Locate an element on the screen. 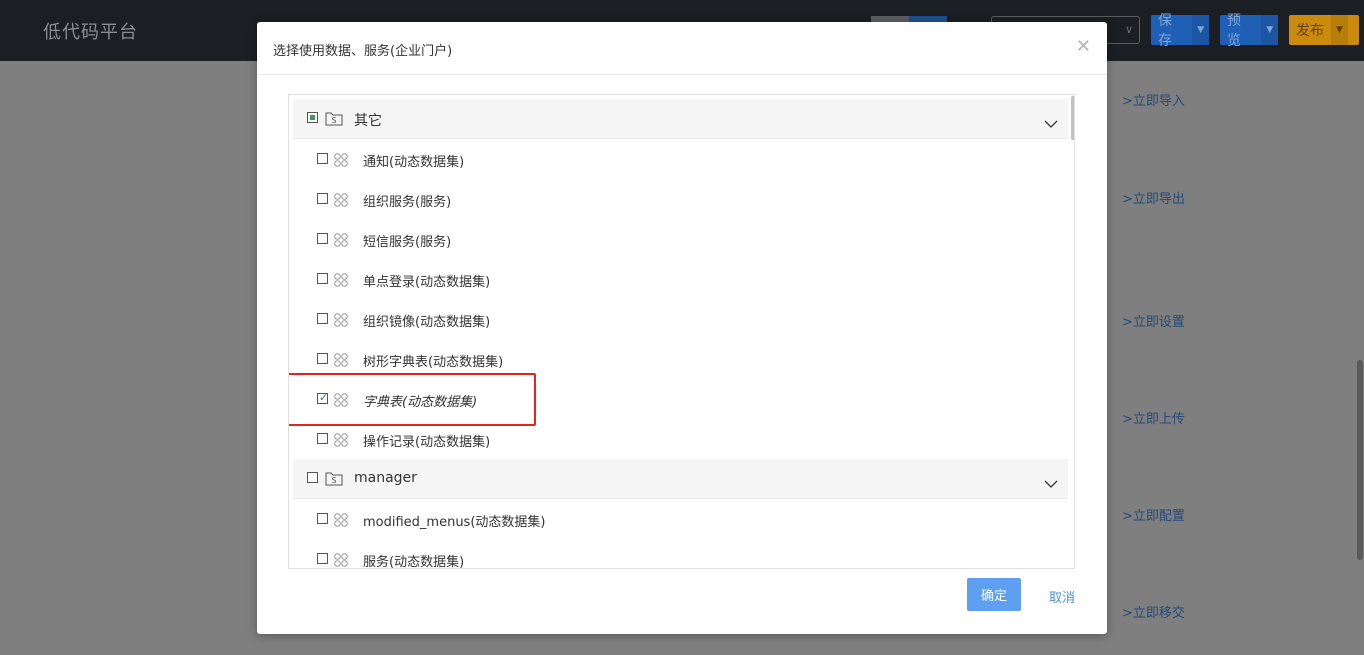 The width and height of the screenshot is (1364, 655). page-scrollbar is located at coordinates (1360, 460).